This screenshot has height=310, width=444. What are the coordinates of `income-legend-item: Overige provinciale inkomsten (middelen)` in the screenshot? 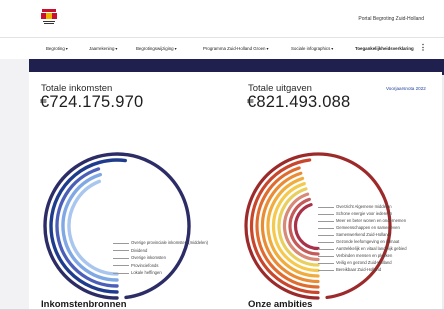 It's located at (160, 242).